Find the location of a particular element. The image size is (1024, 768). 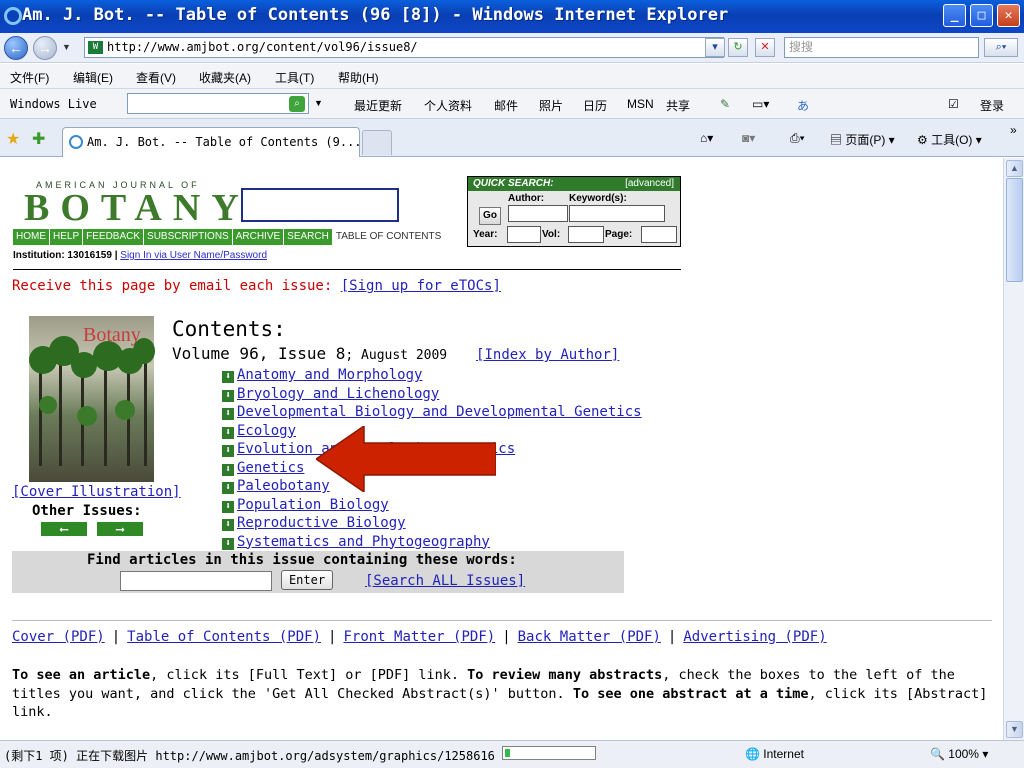

back-button: ← is located at coordinates (16, 48).